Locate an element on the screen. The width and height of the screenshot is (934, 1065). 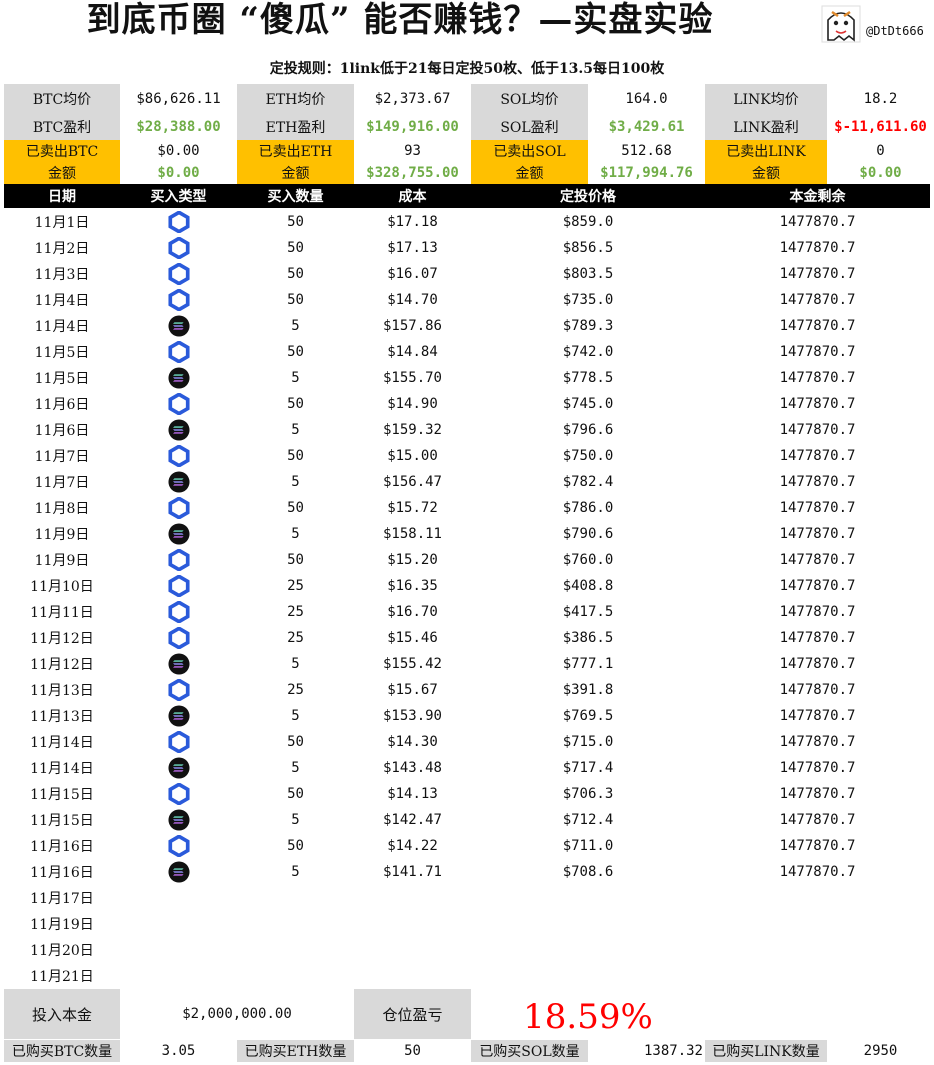
btc-pnl-label: BTC盈利 is located at coordinates (62, 127).